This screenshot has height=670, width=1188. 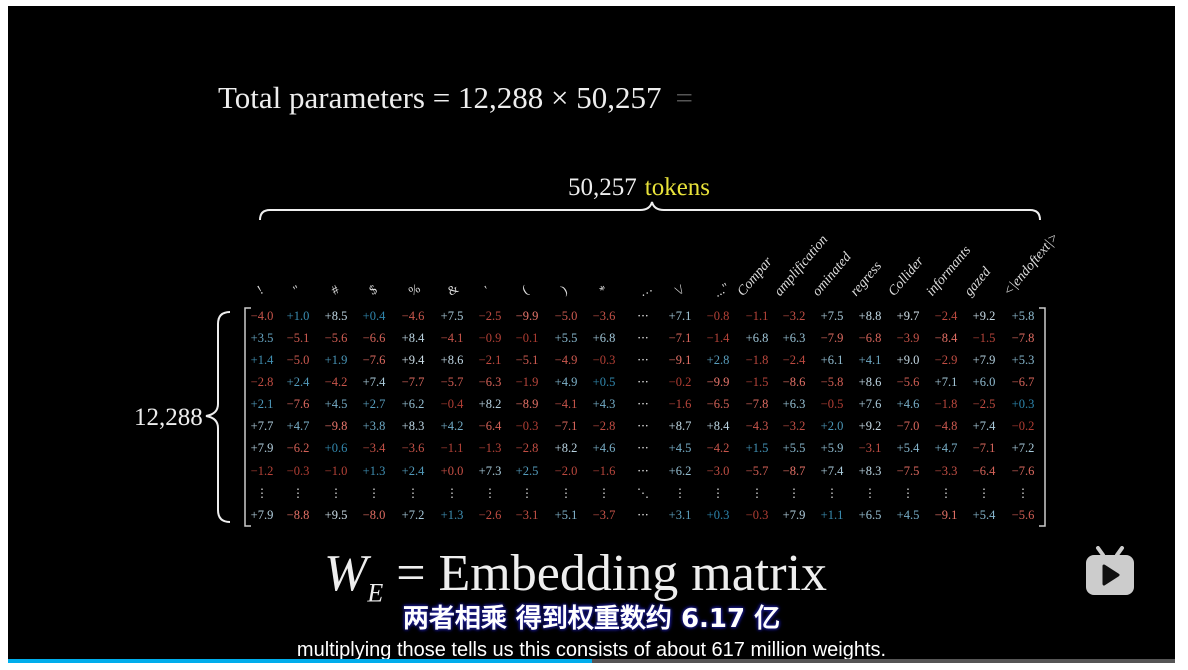 What do you see at coordinates (490, 515) in the screenshot?
I see `matrix-last-row-cell: −2.6` at bounding box center [490, 515].